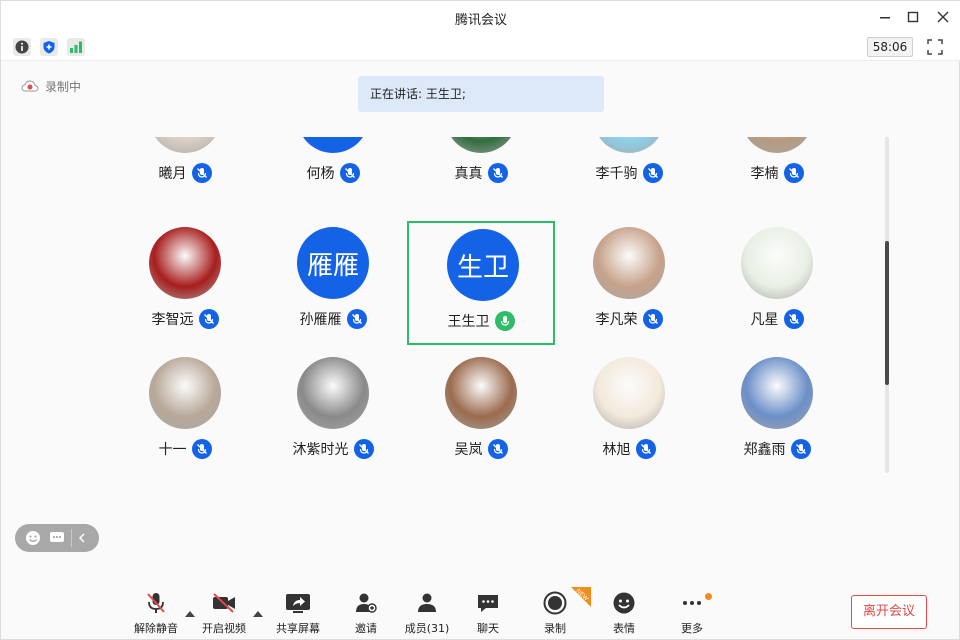  I want to click on participant-name: 李凡荣, so click(616, 320).